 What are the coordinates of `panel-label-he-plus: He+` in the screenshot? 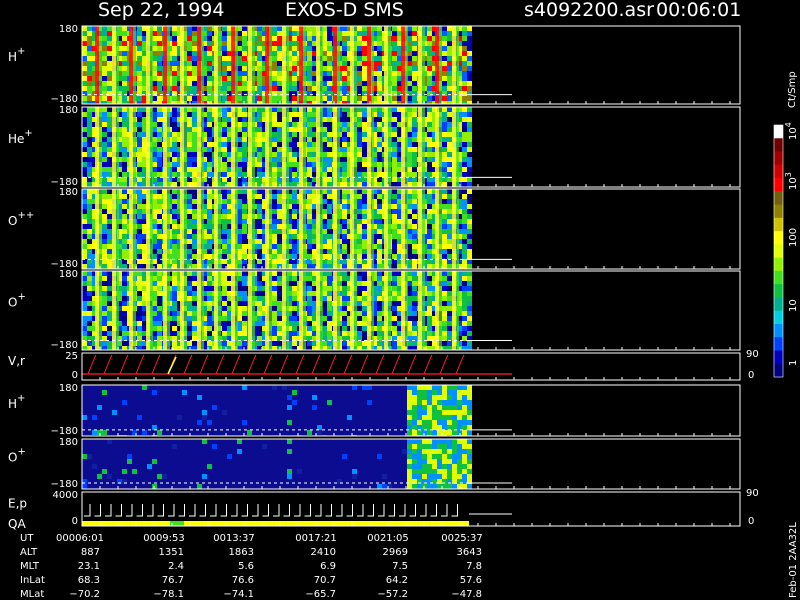 It's located at (20, 137).